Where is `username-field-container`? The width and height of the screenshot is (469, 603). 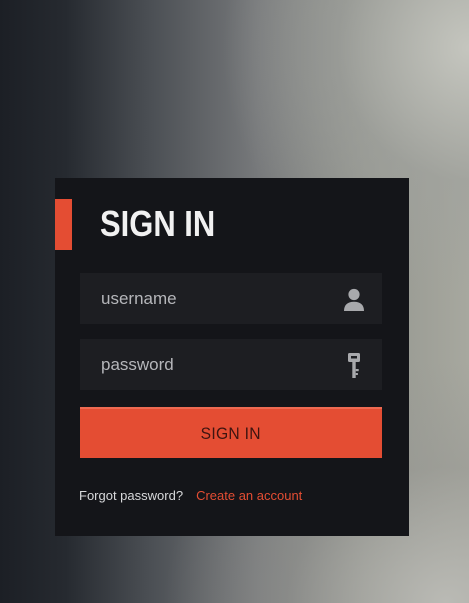 username-field-container is located at coordinates (231, 298).